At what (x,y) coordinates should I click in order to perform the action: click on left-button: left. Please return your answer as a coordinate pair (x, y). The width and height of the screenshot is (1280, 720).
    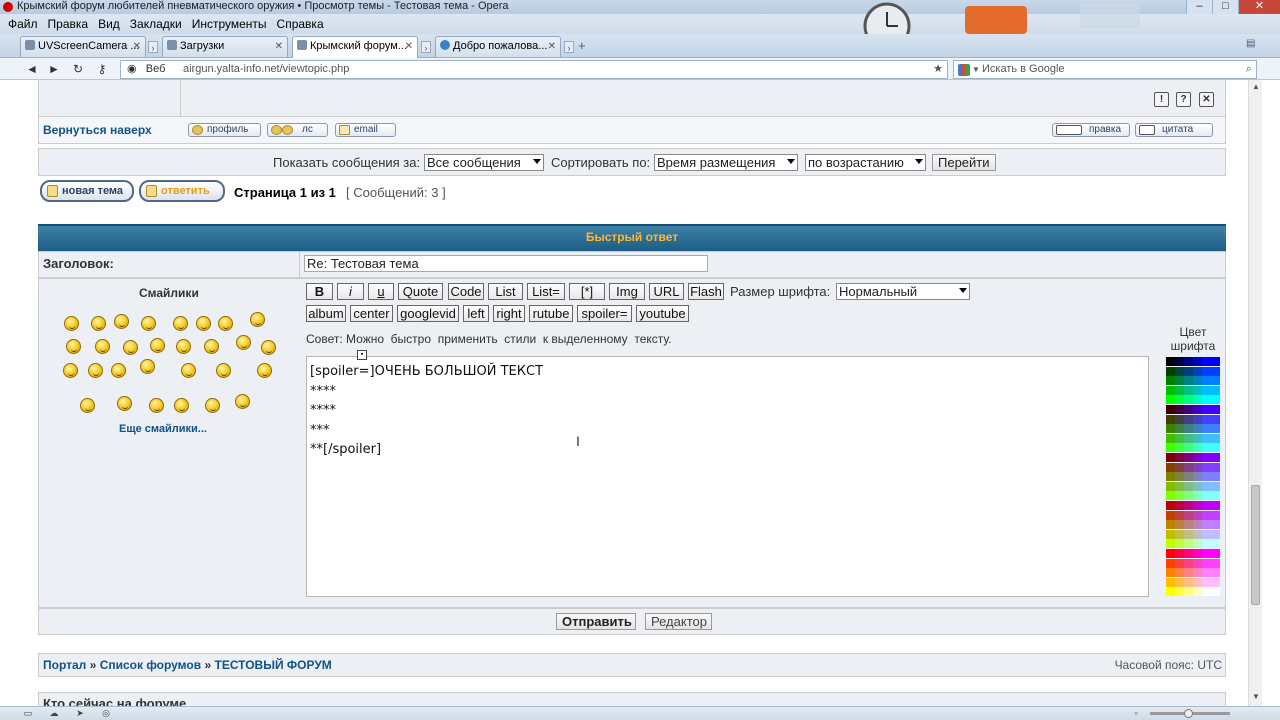
    Looking at the image, I should click on (476, 313).